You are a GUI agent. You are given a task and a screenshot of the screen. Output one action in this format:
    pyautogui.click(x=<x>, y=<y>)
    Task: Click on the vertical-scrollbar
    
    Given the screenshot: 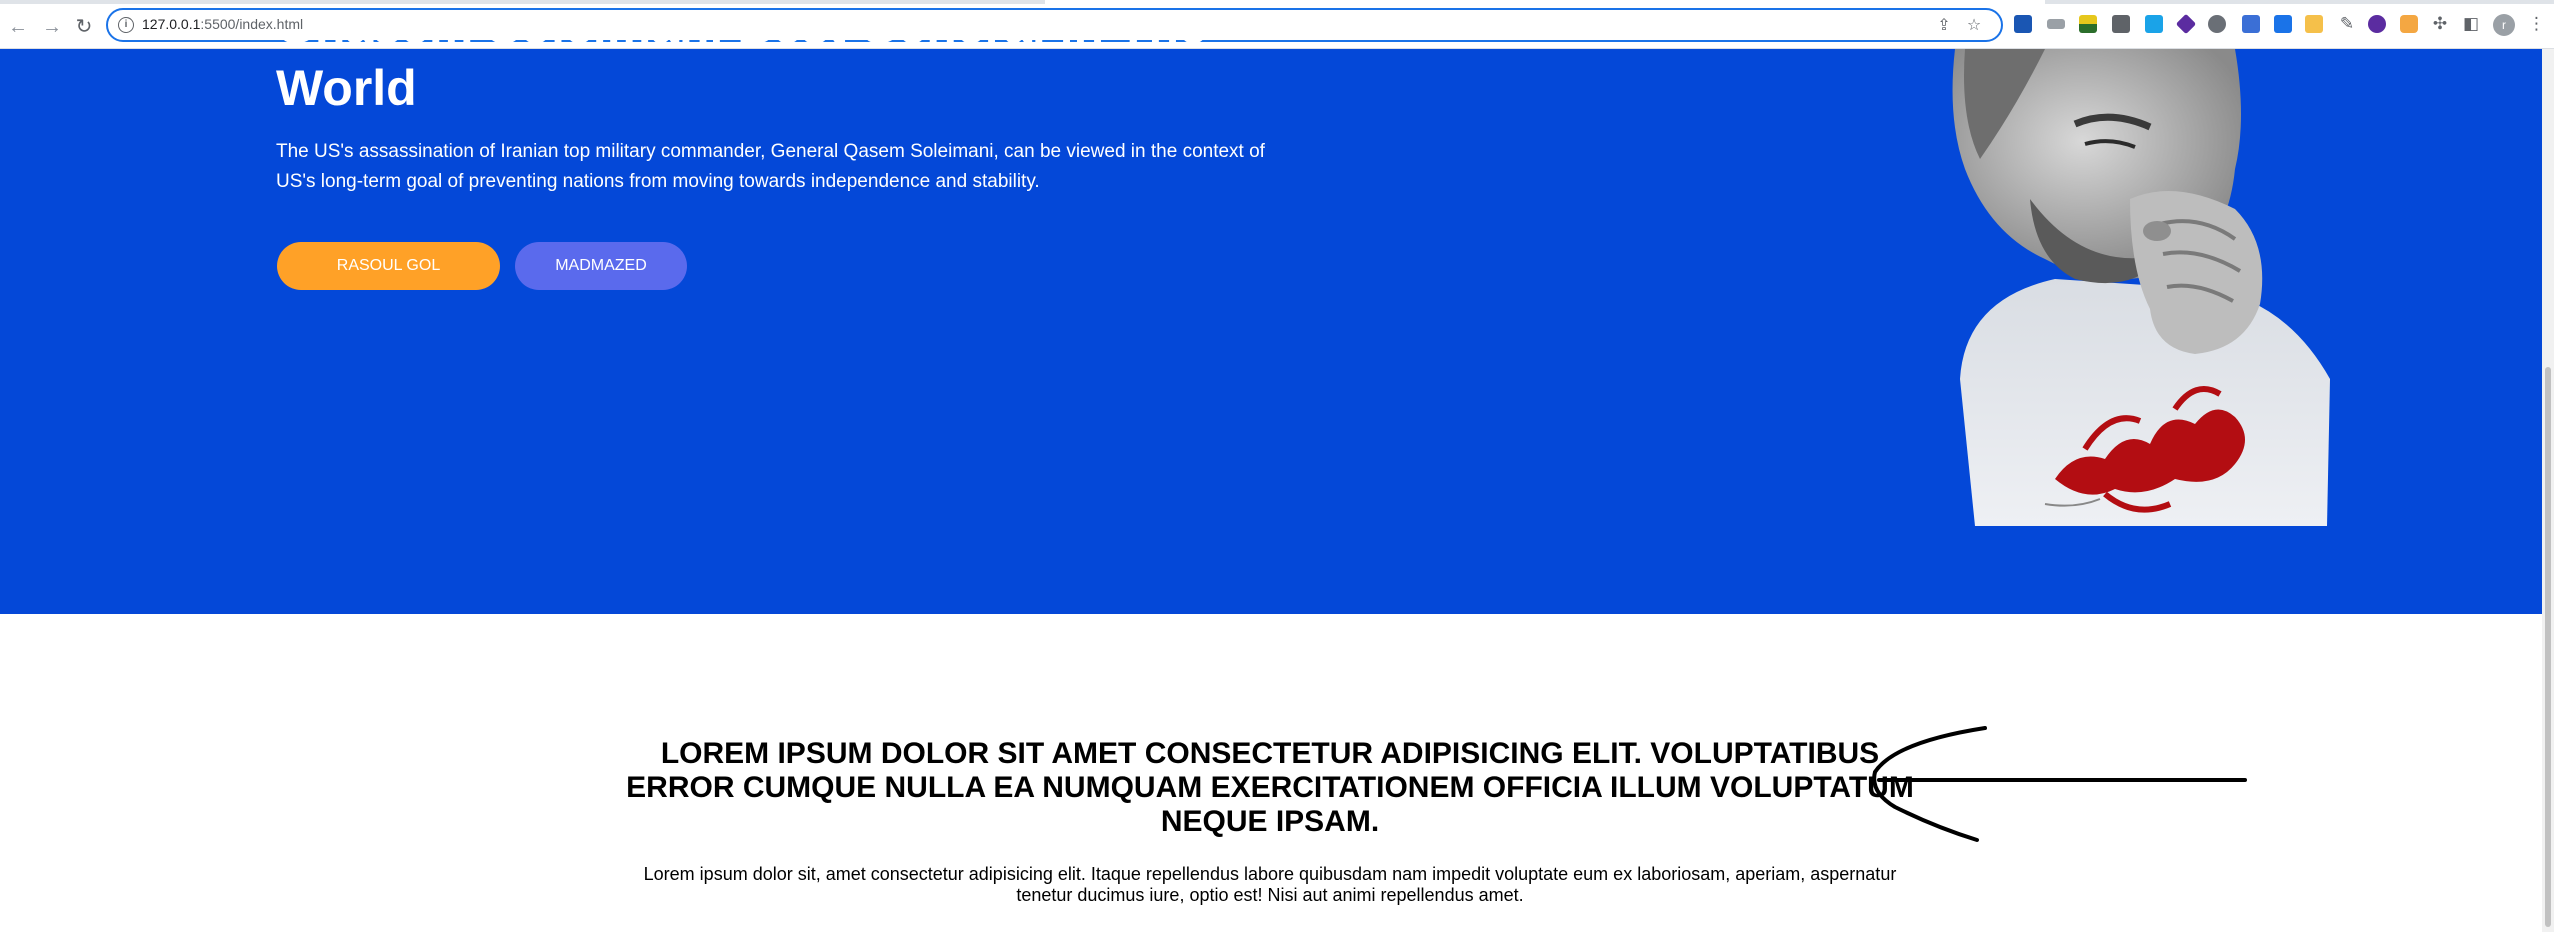 What is the action you would take?
    pyautogui.click(x=2548, y=490)
    